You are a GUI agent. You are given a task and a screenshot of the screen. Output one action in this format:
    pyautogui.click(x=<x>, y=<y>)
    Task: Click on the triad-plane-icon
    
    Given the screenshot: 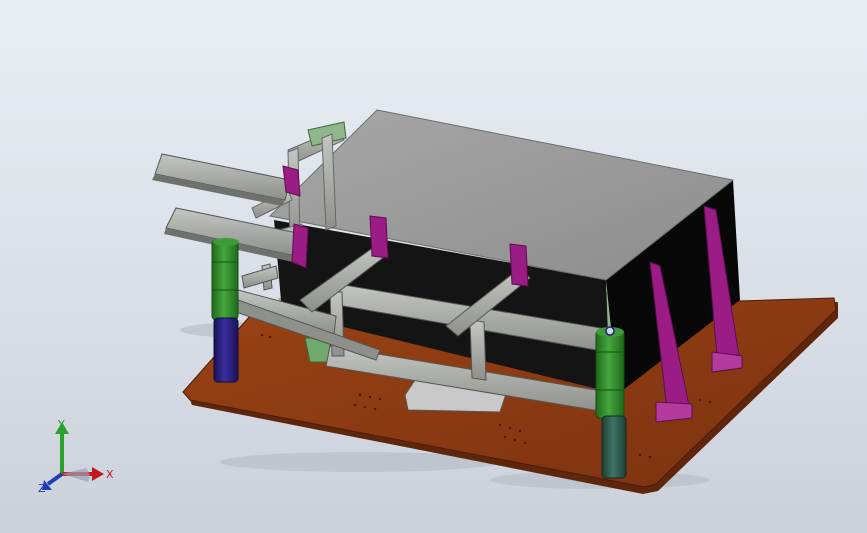 What is the action you would take?
    pyautogui.click(x=76, y=475)
    